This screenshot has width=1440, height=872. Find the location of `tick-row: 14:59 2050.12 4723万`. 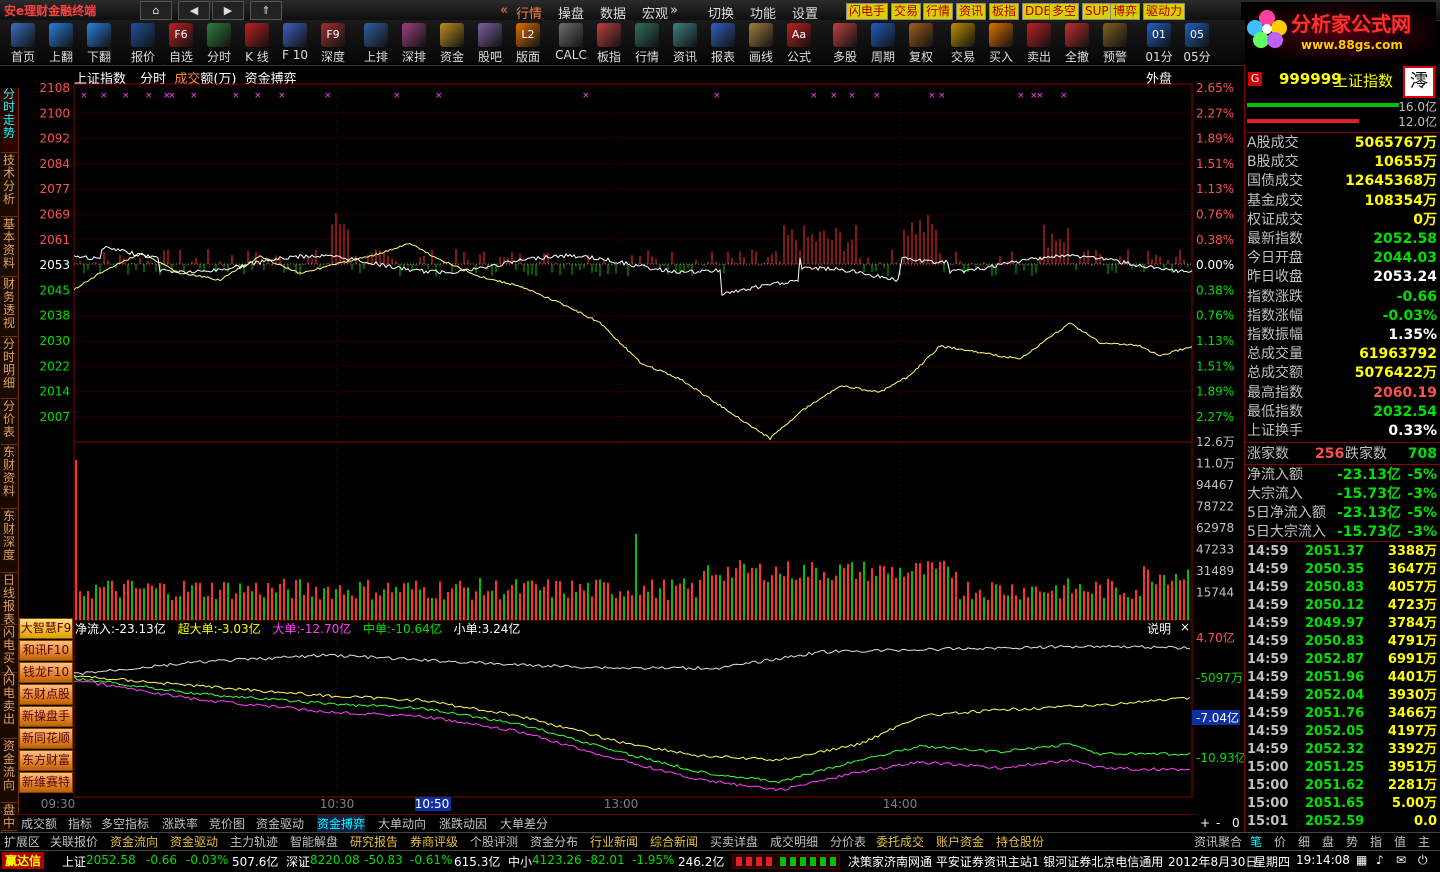

tick-row: 14:59 2050.12 4723万 is located at coordinates (1342, 606).